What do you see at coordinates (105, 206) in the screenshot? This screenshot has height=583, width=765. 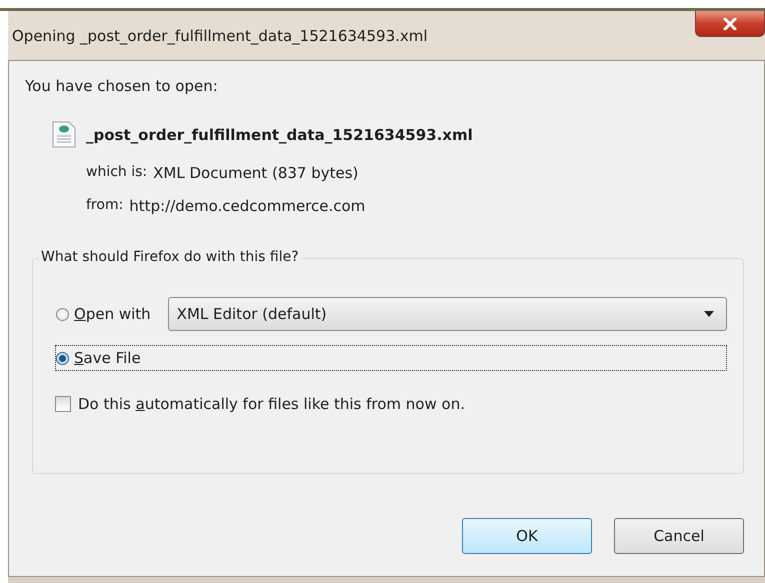 I see `detail-label: from:` at bounding box center [105, 206].